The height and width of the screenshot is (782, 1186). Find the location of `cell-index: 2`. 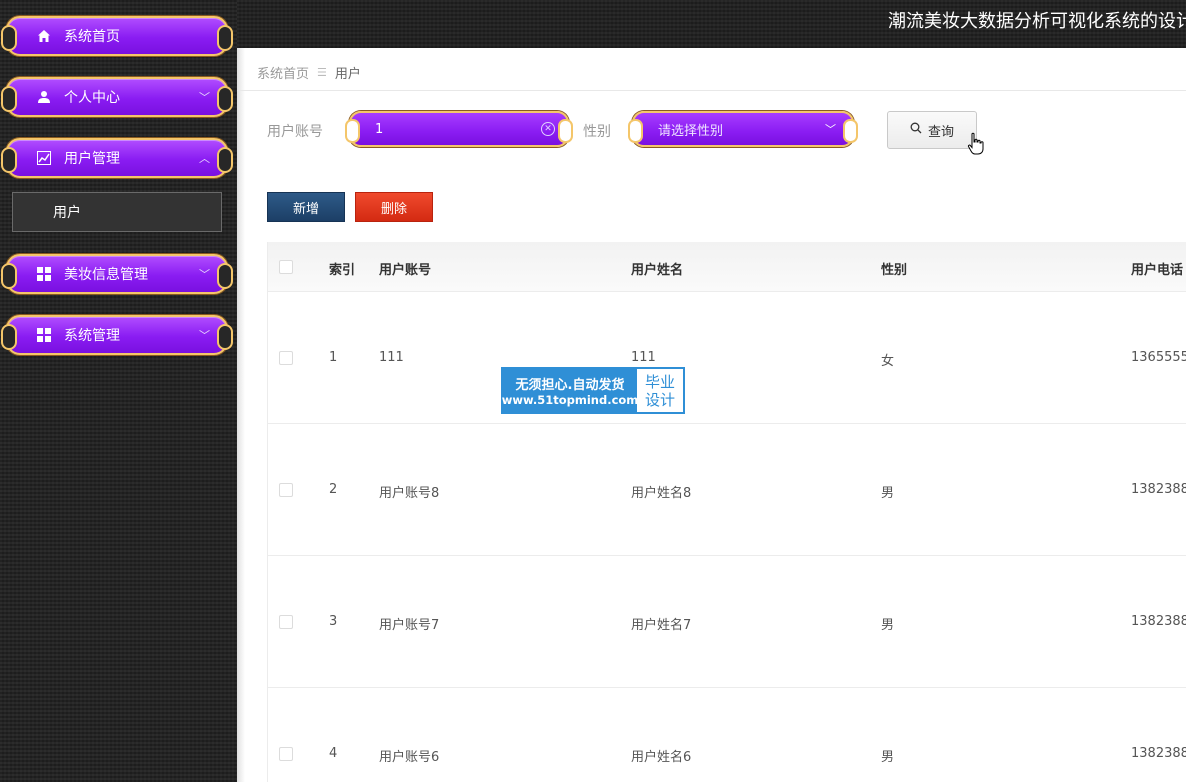

cell-index: 2 is located at coordinates (333, 489).